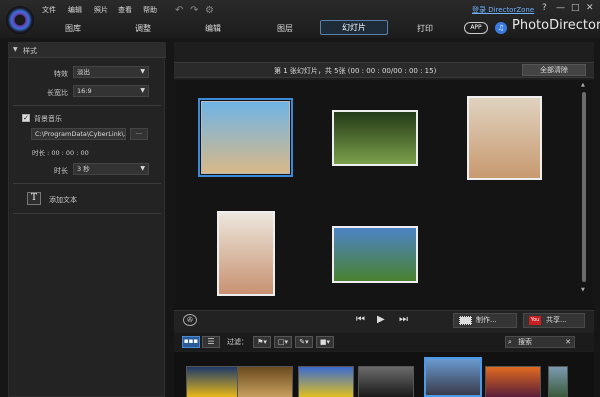 Image resolution: width=600 pixels, height=397 pixels. I want to click on minimize-button: —, so click(560, 8).